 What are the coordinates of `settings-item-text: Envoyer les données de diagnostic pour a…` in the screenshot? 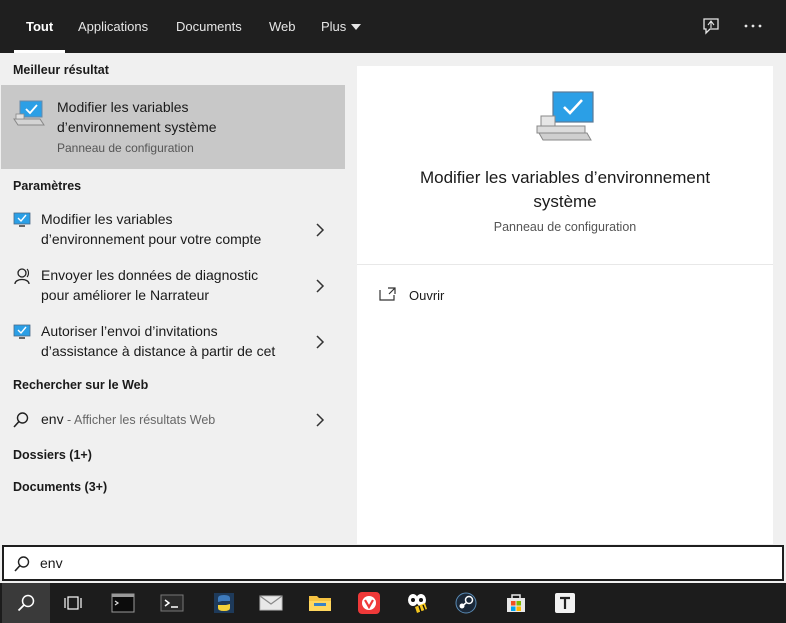 It's located at (171, 285).